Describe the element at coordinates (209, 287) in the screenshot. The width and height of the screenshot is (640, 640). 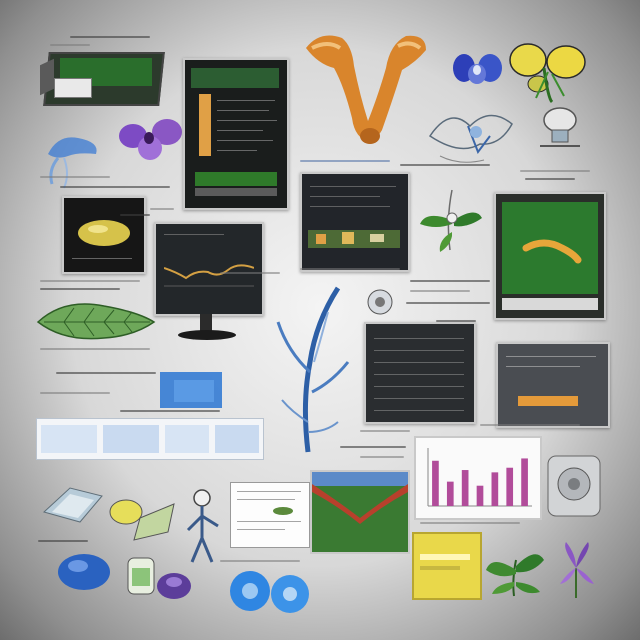
I see `desktop-monitor` at that location.